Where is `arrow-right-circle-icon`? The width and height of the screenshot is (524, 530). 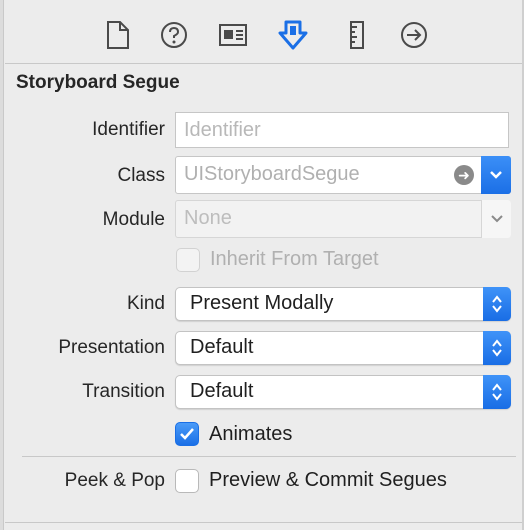 arrow-right-circle-icon is located at coordinates (414, 35).